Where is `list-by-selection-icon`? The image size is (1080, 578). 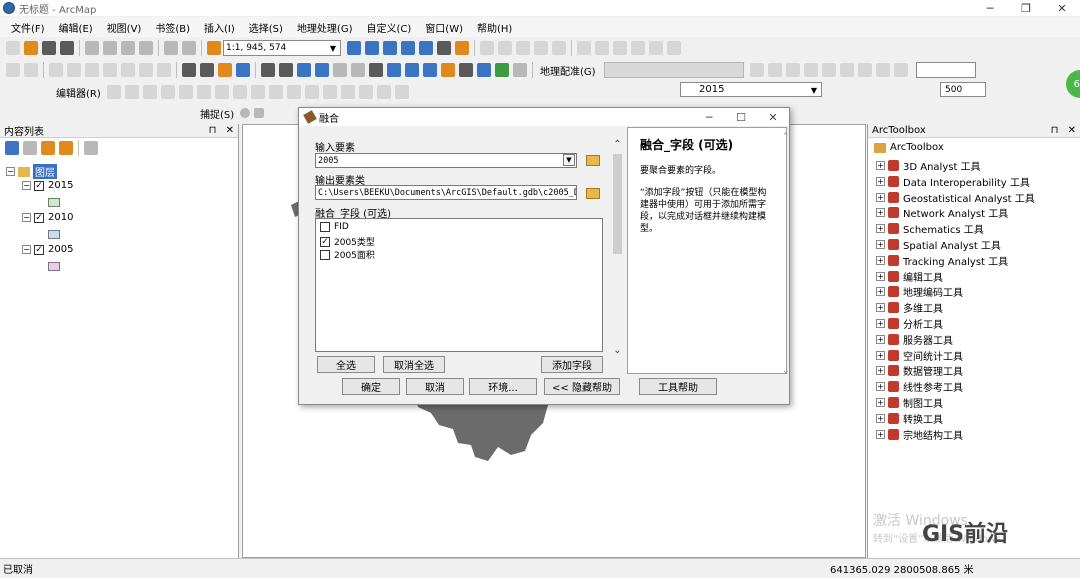 list-by-selection-icon is located at coordinates (66, 148).